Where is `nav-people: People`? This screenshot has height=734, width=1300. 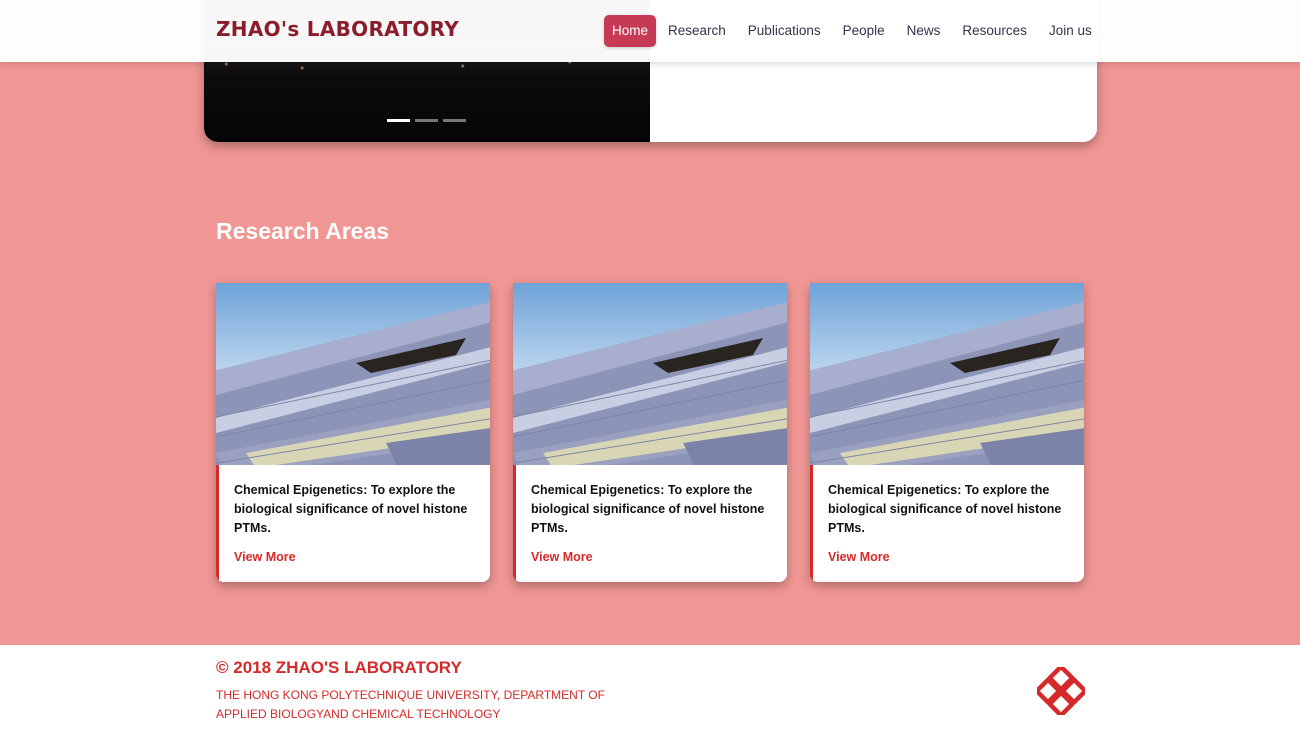 nav-people: People is located at coordinates (864, 31).